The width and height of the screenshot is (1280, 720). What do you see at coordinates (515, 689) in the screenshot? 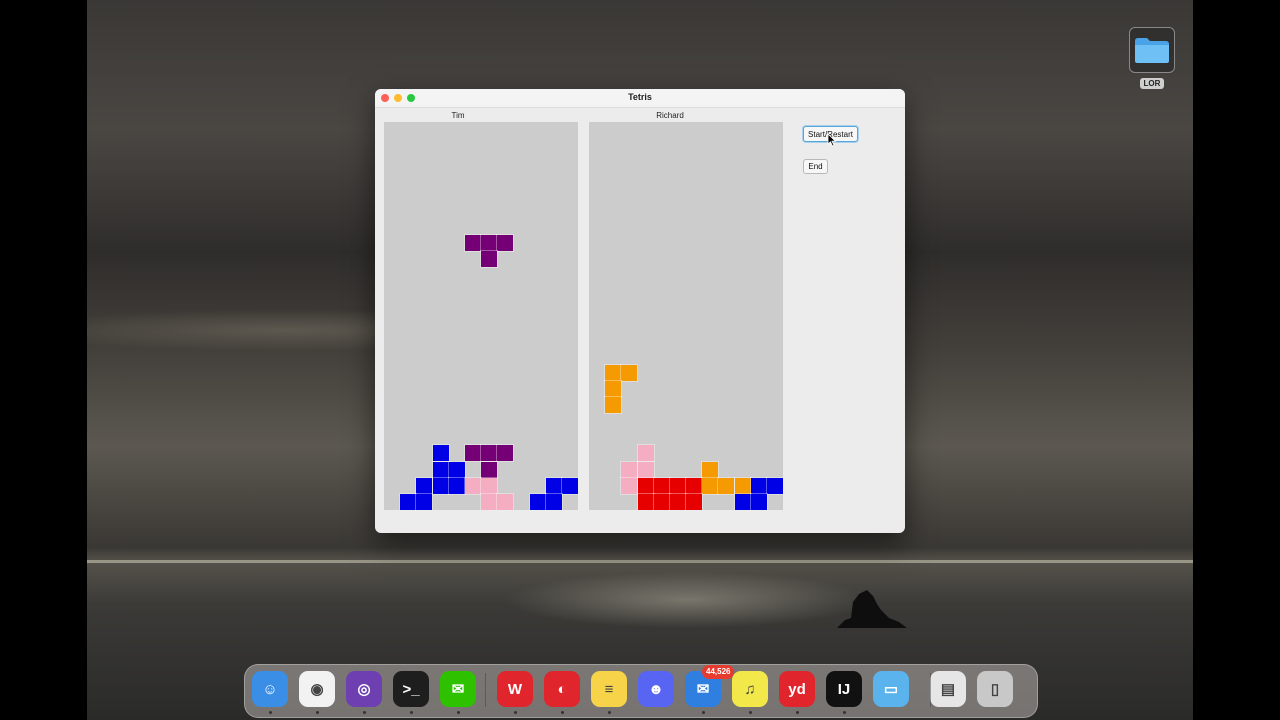
I see `wps-office-icon: W` at bounding box center [515, 689].